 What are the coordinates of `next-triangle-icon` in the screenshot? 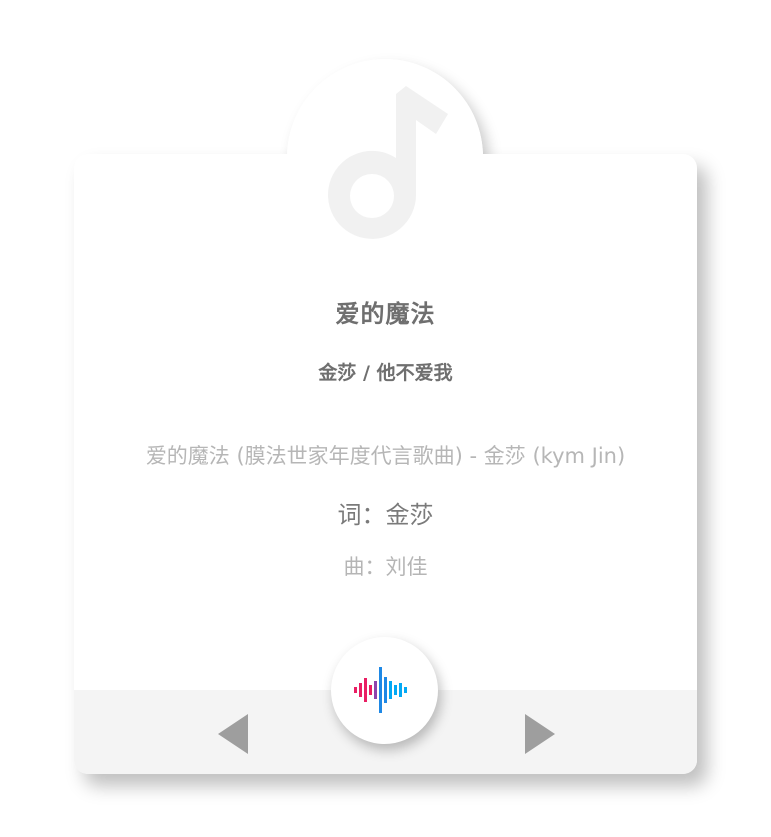 It's located at (540, 734).